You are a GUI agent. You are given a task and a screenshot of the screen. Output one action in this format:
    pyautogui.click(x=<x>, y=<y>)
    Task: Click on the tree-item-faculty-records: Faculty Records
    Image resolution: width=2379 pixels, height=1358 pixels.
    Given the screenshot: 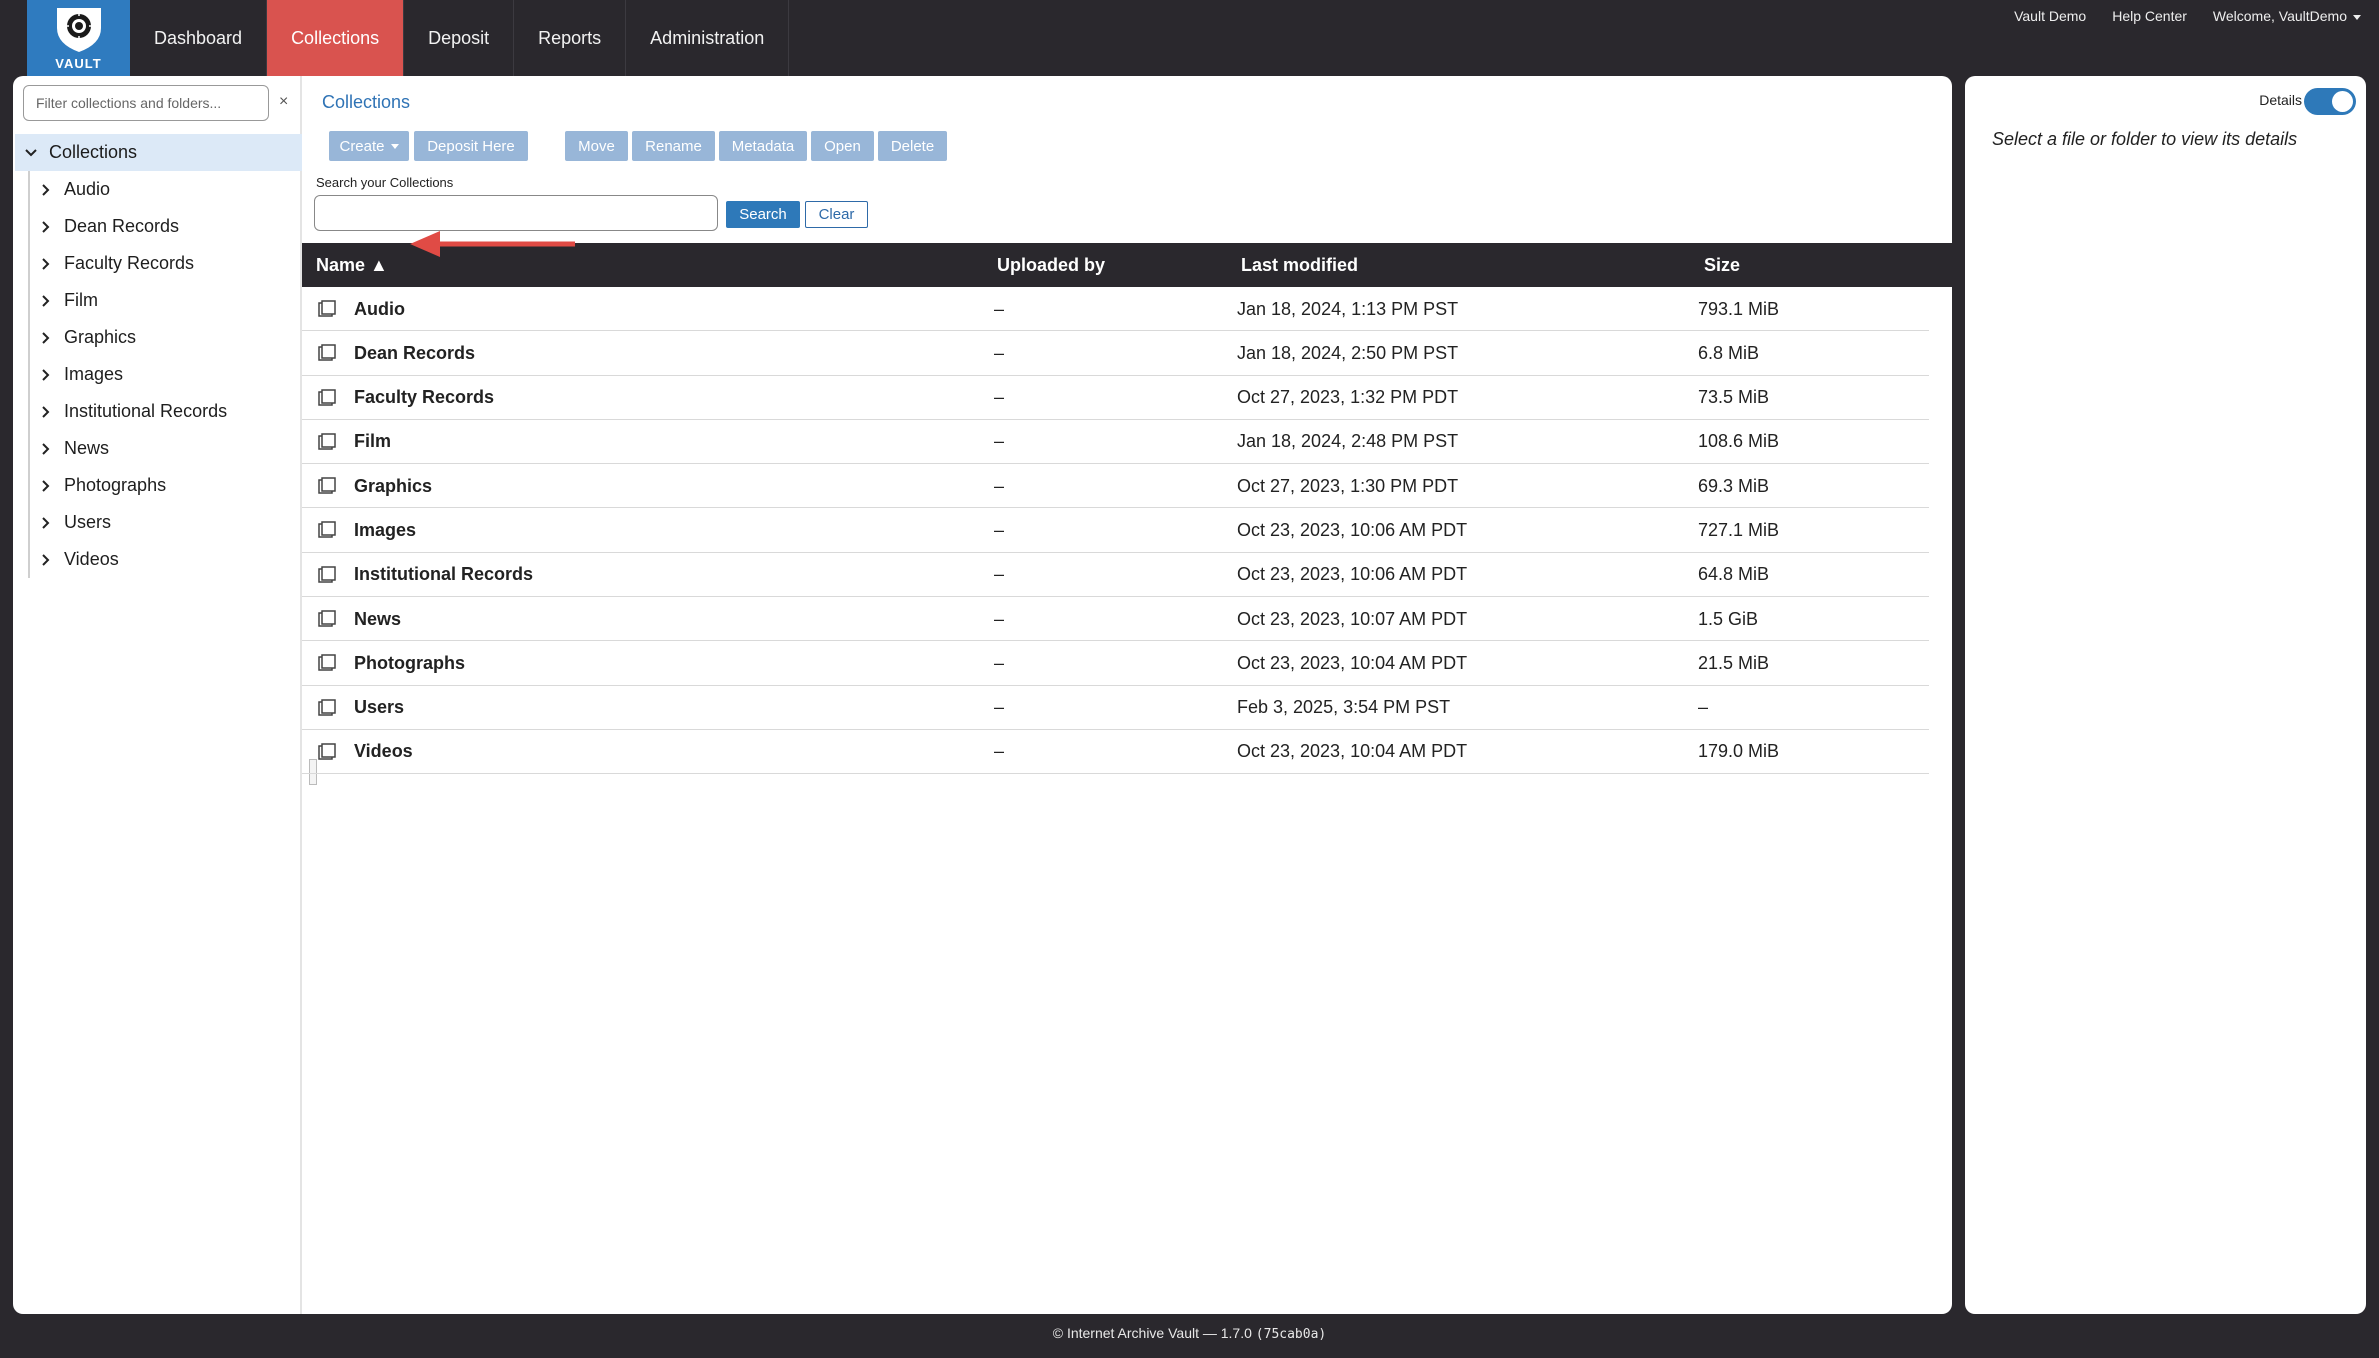 What is the action you would take?
    pyautogui.click(x=165, y=263)
    